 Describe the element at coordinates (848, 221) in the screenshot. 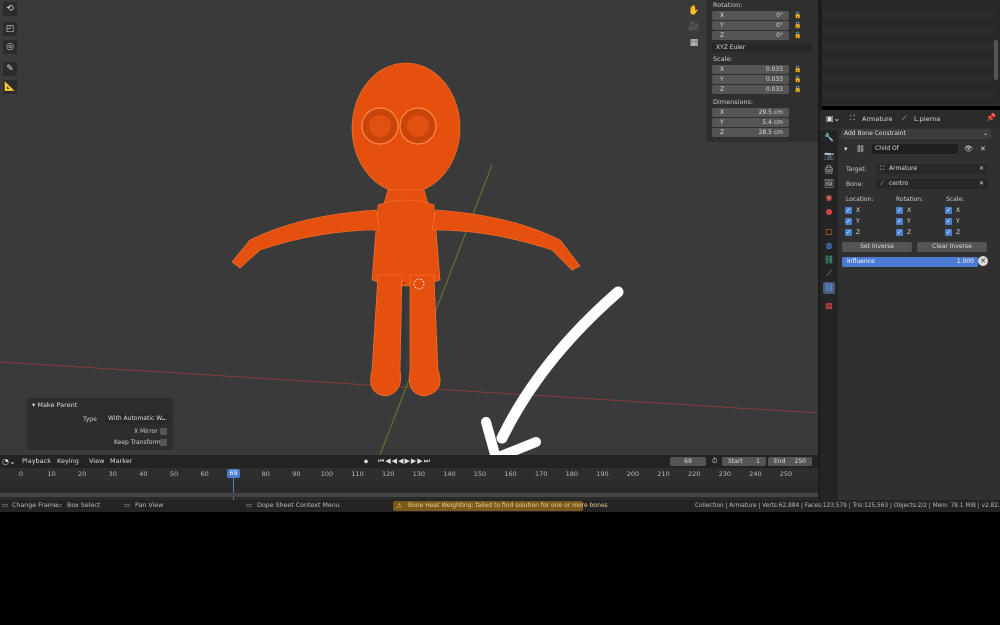

I see `location-y-checkbox: ✓` at that location.